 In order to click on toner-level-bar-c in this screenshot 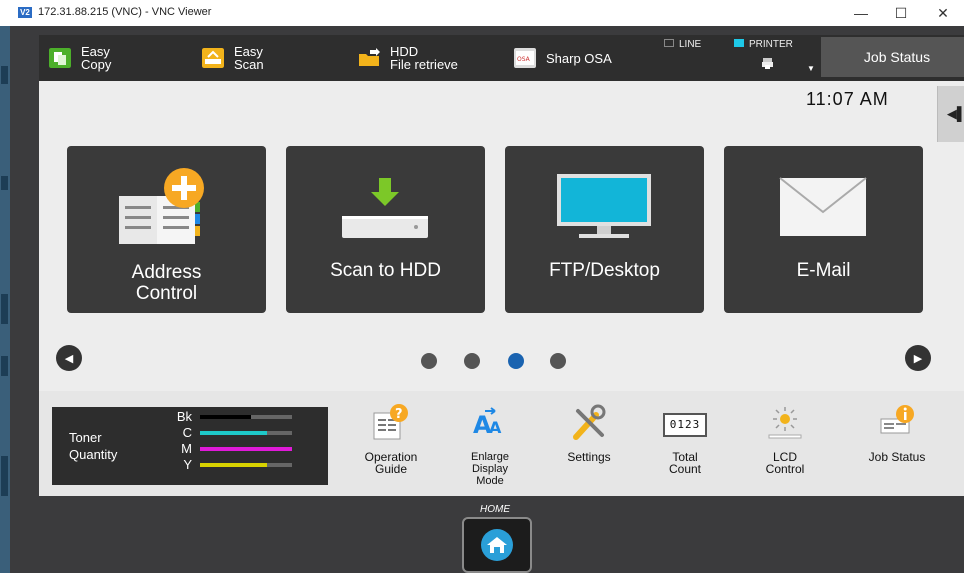, I will do `click(246, 433)`.